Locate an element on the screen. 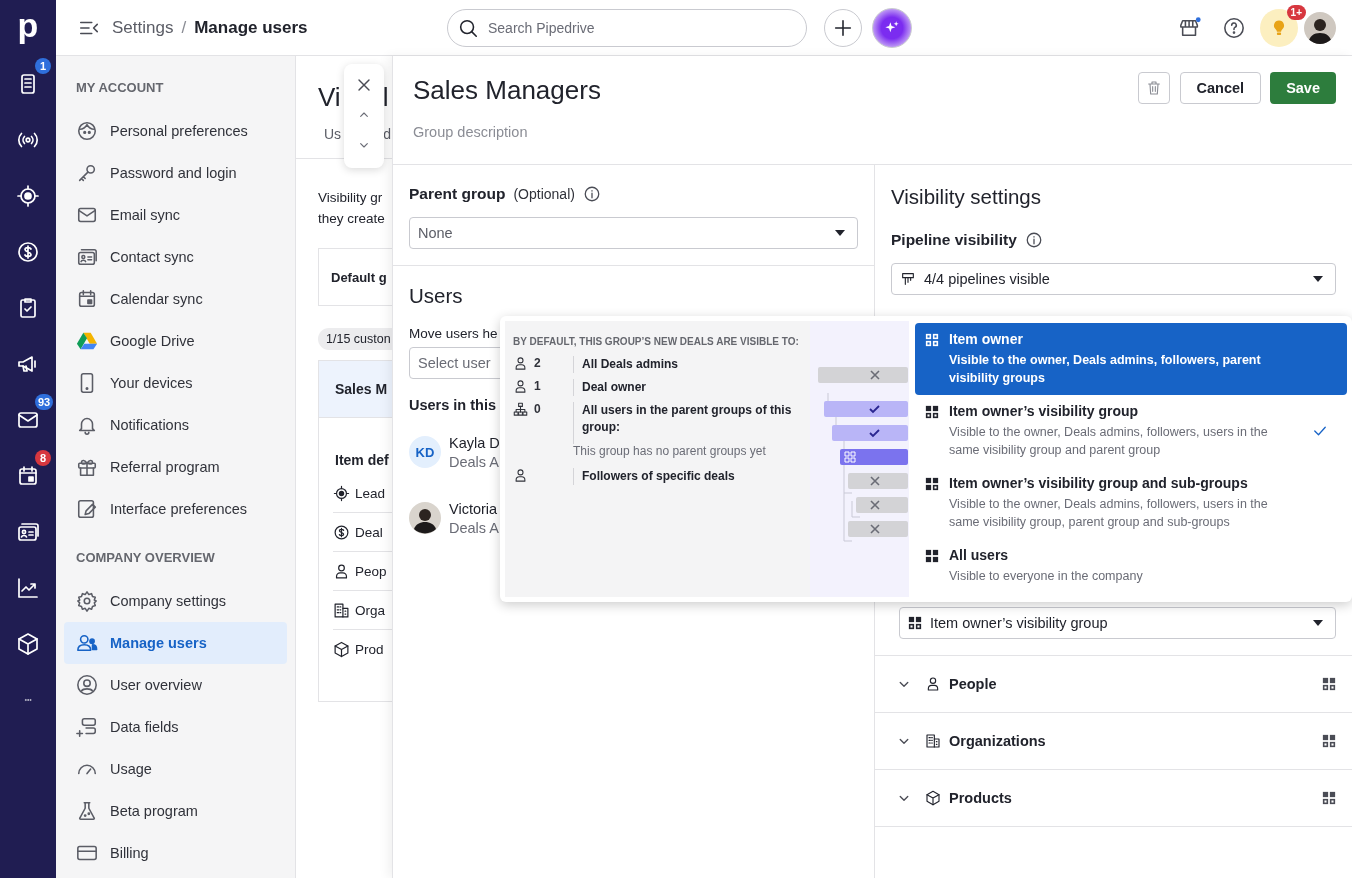  deals-visibility-select: Item owner’s visibility group is located at coordinates (1117, 623).